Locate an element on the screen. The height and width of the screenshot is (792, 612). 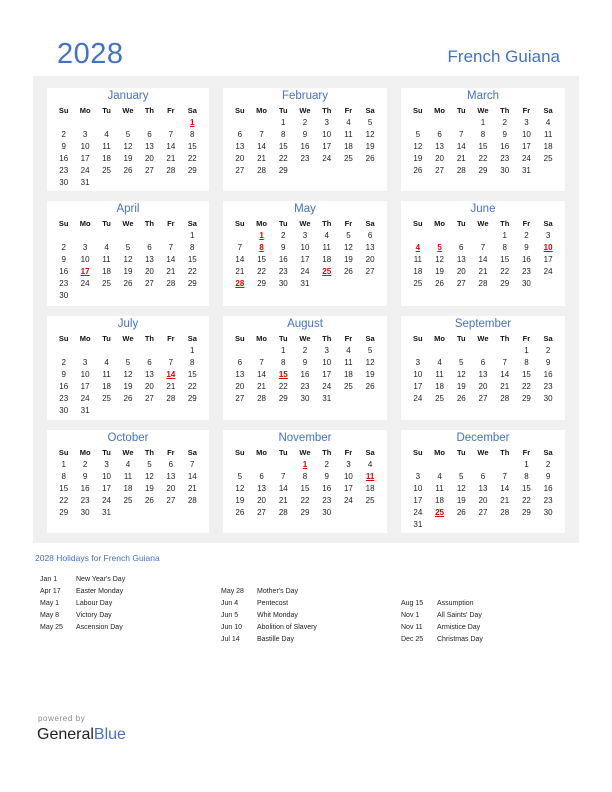
day-cell: 13 is located at coordinates (262, 488).